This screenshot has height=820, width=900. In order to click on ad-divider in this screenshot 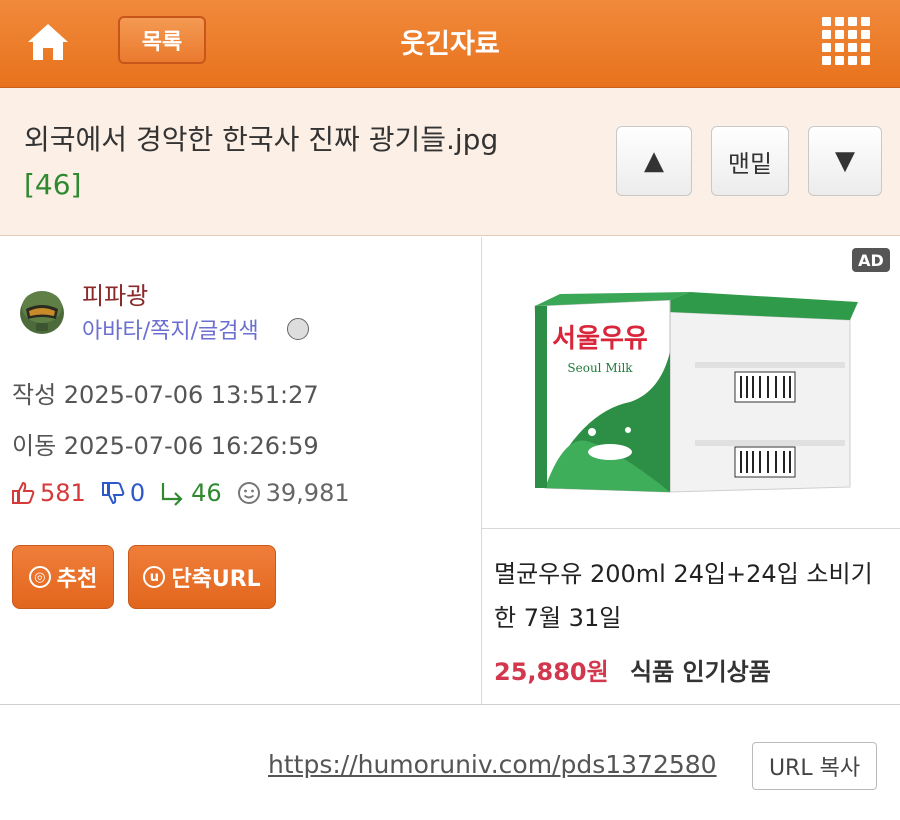, I will do `click(691, 528)`.